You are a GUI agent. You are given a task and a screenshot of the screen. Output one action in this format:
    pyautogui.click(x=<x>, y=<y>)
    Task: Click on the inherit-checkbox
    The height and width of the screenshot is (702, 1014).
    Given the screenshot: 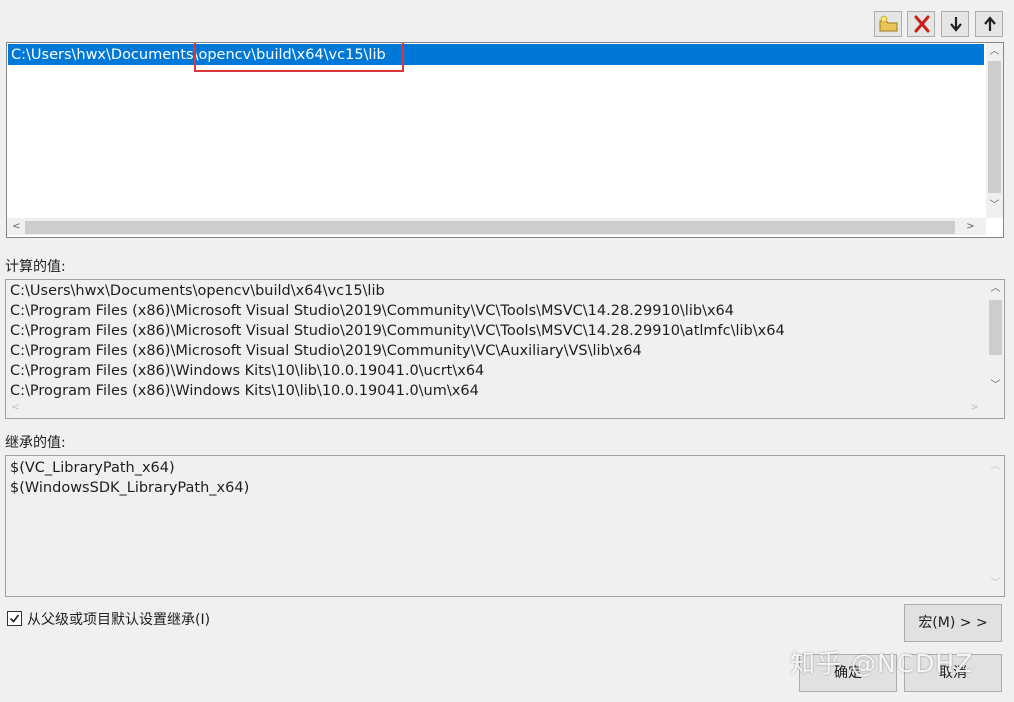 What is the action you would take?
    pyautogui.click(x=14, y=618)
    